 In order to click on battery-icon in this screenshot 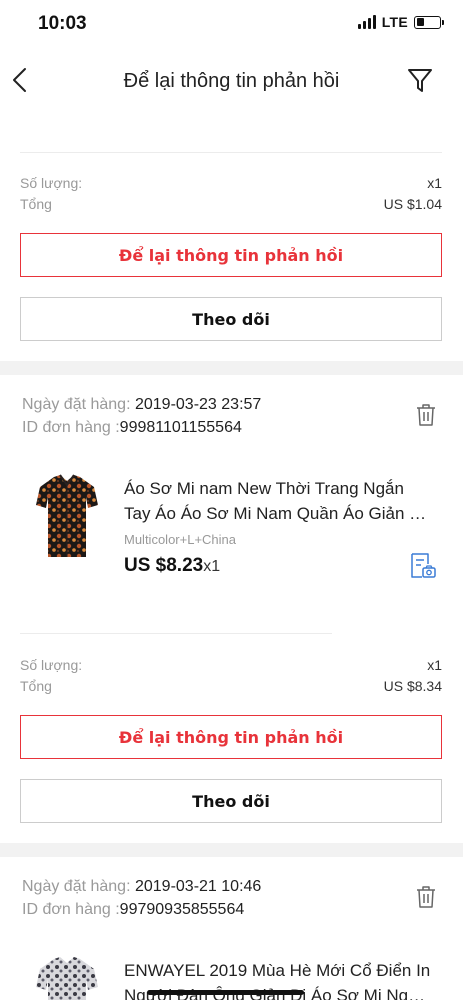, I will do `click(429, 22)`.